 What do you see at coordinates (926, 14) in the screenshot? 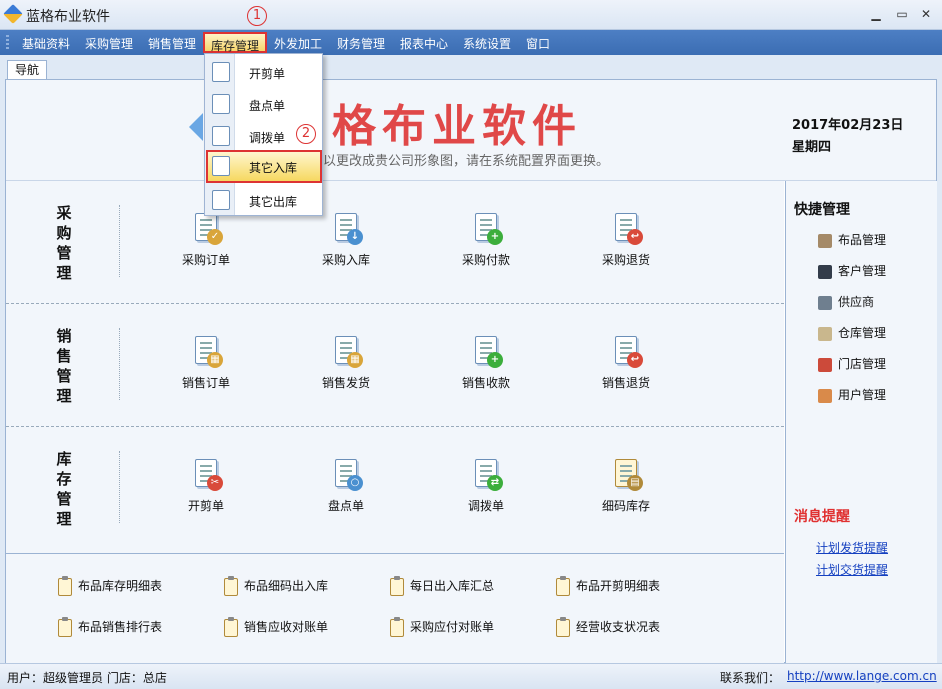
I see `close-button: ✕` at bounding box center [926, 14].